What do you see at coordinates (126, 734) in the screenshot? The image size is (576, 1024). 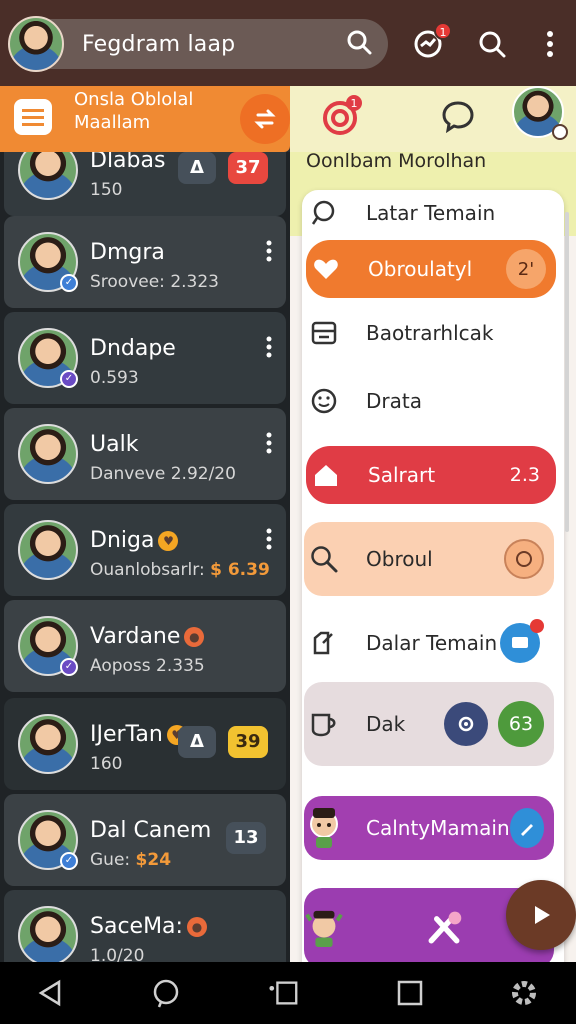 I see `contact-name: IJerTan` at bounding box center [126, 734].